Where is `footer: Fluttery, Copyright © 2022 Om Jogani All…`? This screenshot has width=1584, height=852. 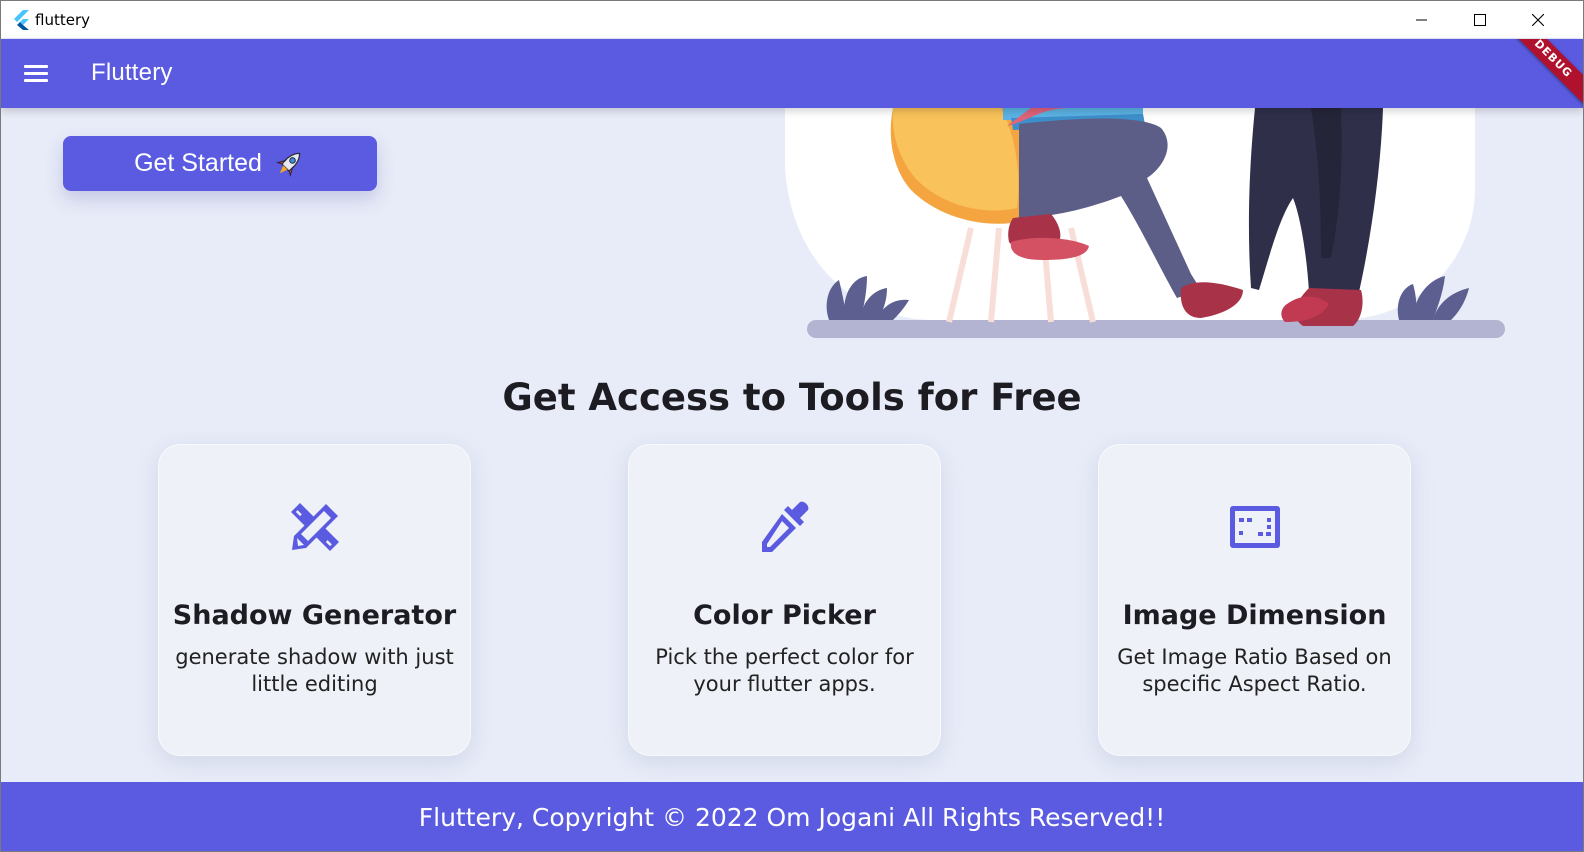 footer: Fluttery, Copyright © 2022 Om Jogani All… is located at coordinates (792, 816).